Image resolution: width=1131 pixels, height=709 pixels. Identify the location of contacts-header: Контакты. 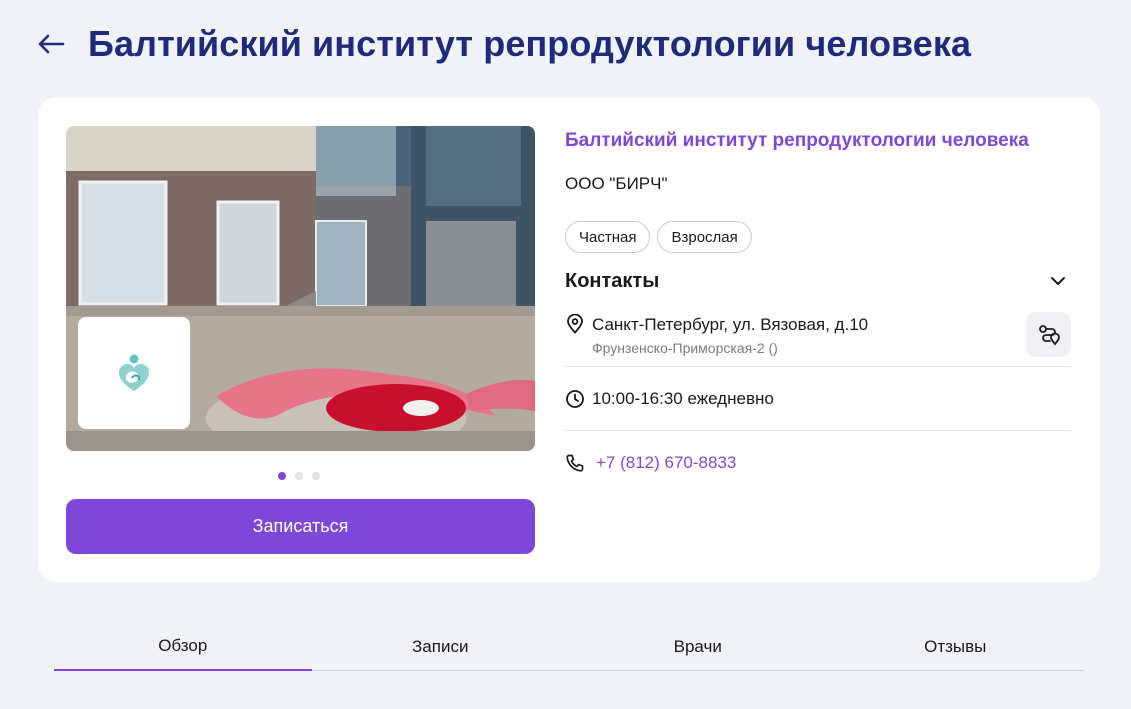
(818, 281).